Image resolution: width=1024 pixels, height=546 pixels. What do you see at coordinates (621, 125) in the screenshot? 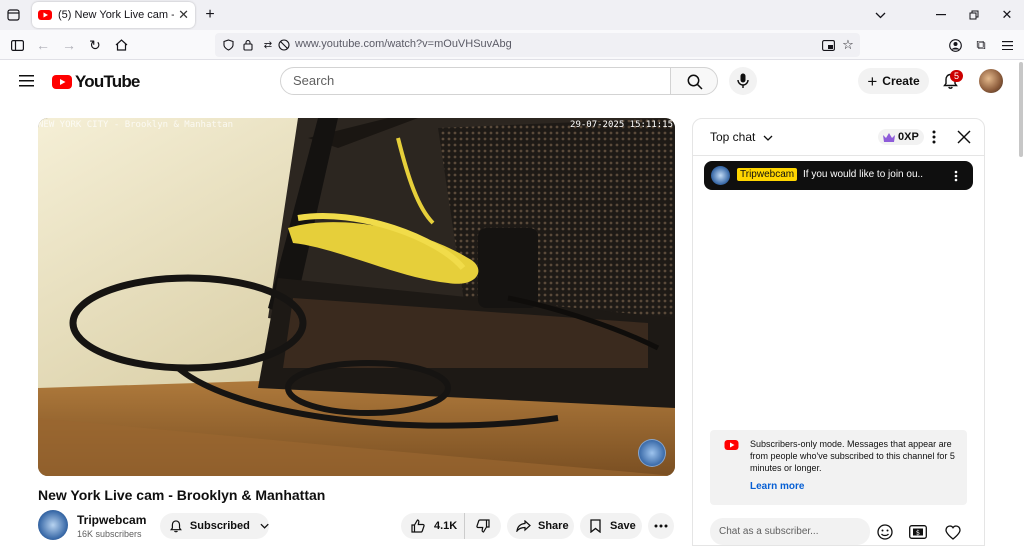
I see `camera-overlay-timestamp: 29-07-2025 15:11:15` at bounding box center [621, 125].